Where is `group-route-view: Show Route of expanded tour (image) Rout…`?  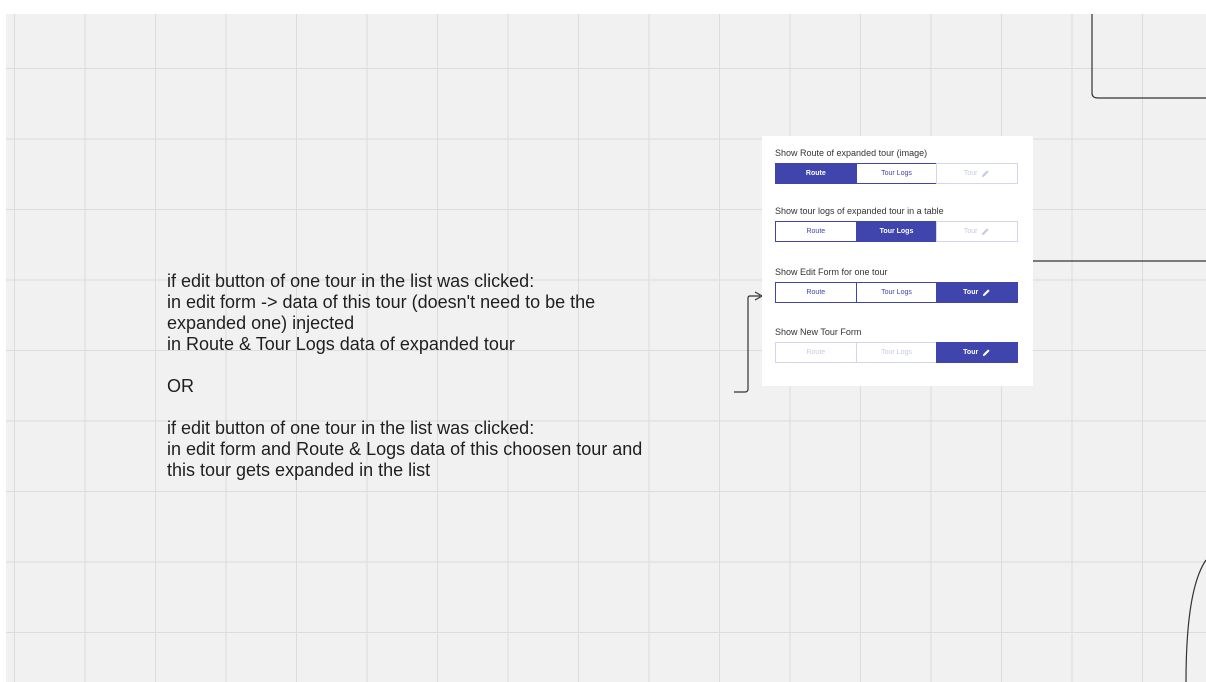
group-route-view: Show Route of expanded tour (image) Rout… is located at coordinates (897, 165).